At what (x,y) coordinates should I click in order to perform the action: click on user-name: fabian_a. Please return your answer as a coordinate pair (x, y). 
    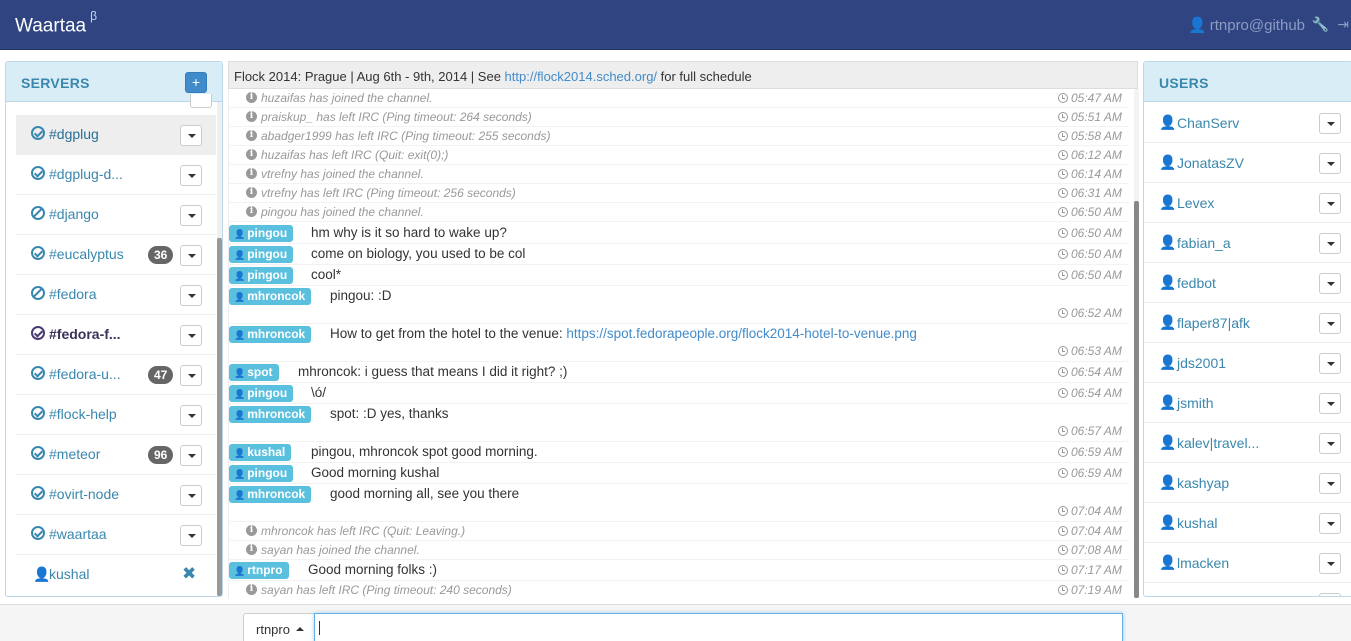
    Looking at the image, I should click on (1204, 243).